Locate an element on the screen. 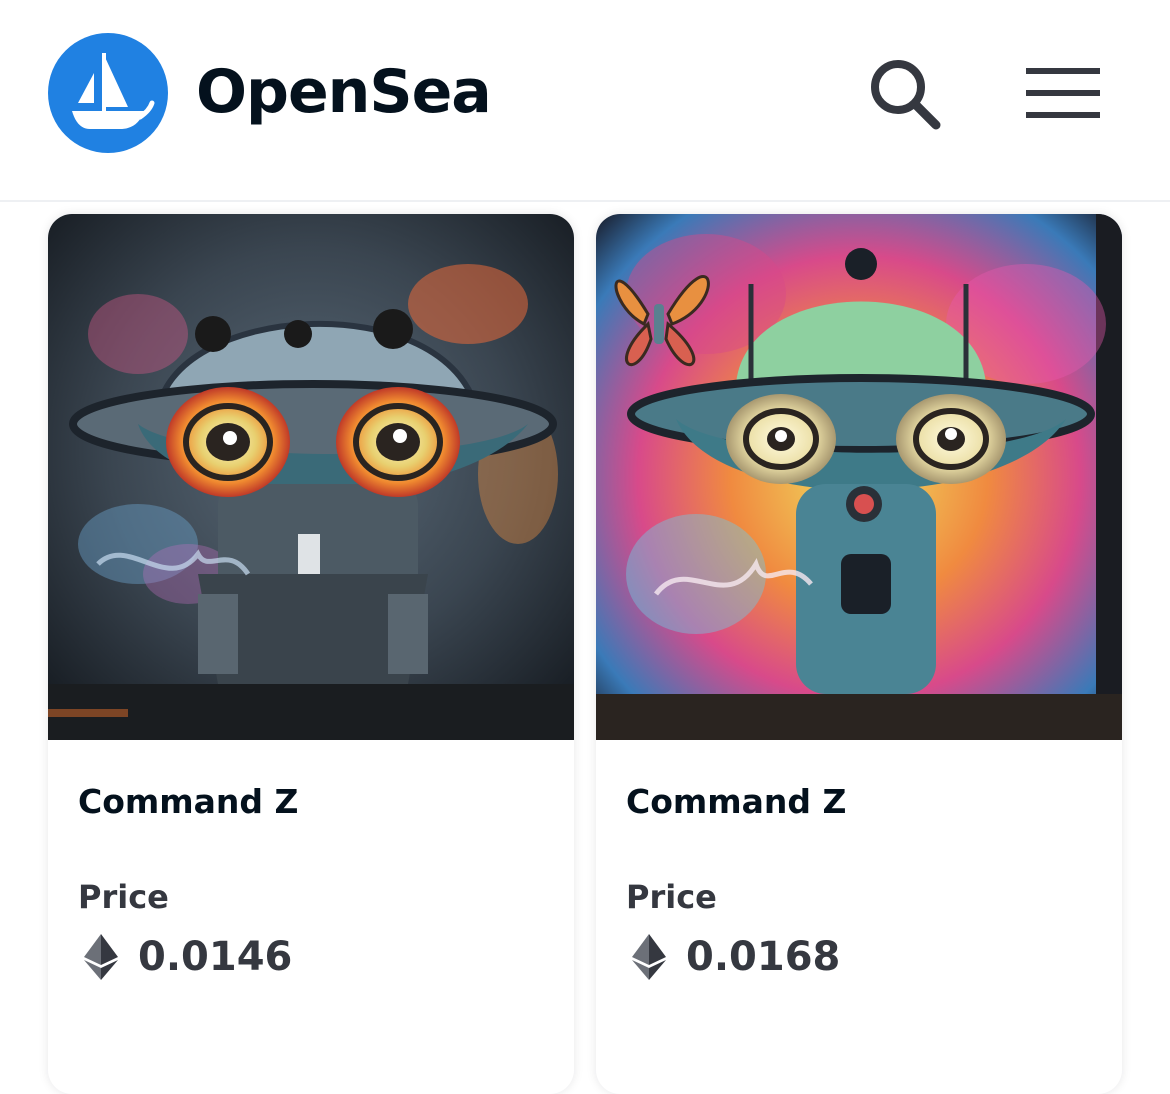 Image resolution: width=1170 pixels, height=1094 pixels. opensea-logo-icon is located at coordinates (108, 93).